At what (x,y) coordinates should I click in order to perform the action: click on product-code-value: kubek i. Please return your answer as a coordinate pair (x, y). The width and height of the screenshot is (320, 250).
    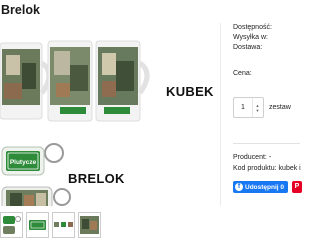
    Looking at the image, I should click on (289, 168).